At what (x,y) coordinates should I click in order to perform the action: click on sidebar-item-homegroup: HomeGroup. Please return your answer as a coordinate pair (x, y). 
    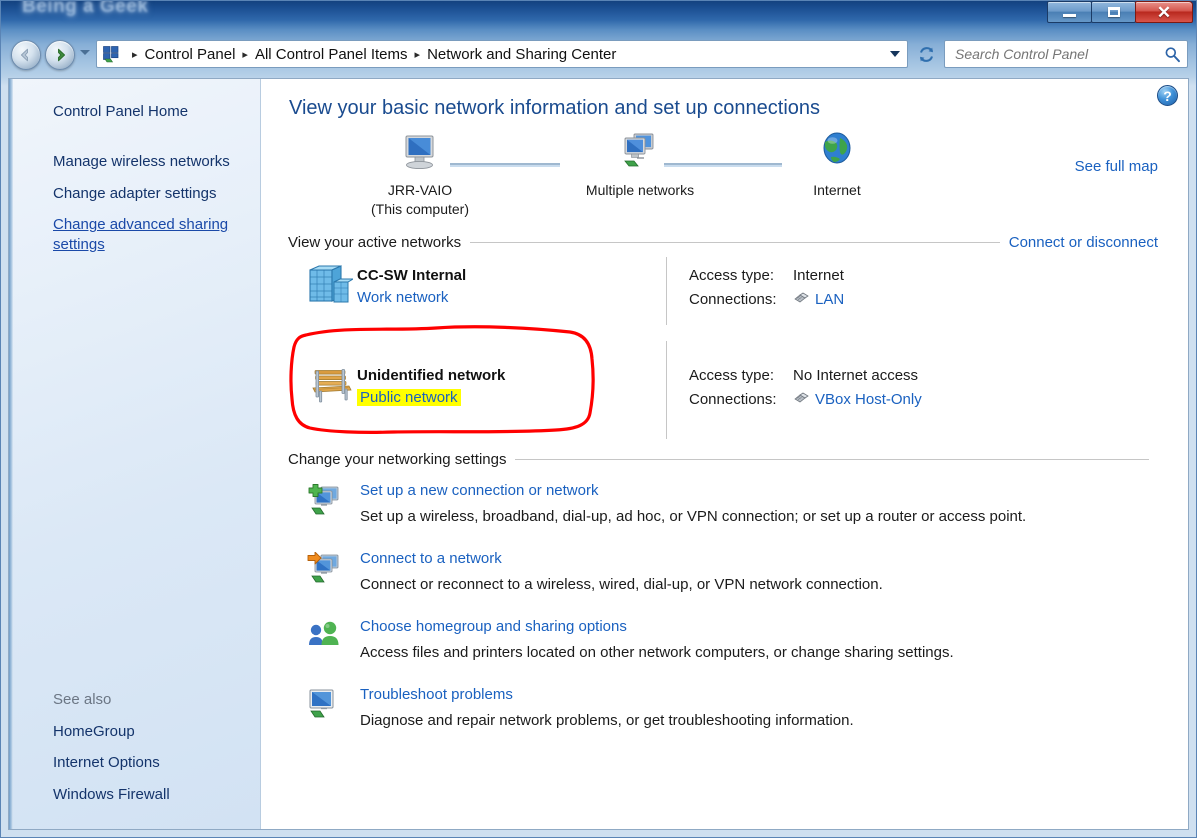
    Looking at the image, I should click on (134, 732).